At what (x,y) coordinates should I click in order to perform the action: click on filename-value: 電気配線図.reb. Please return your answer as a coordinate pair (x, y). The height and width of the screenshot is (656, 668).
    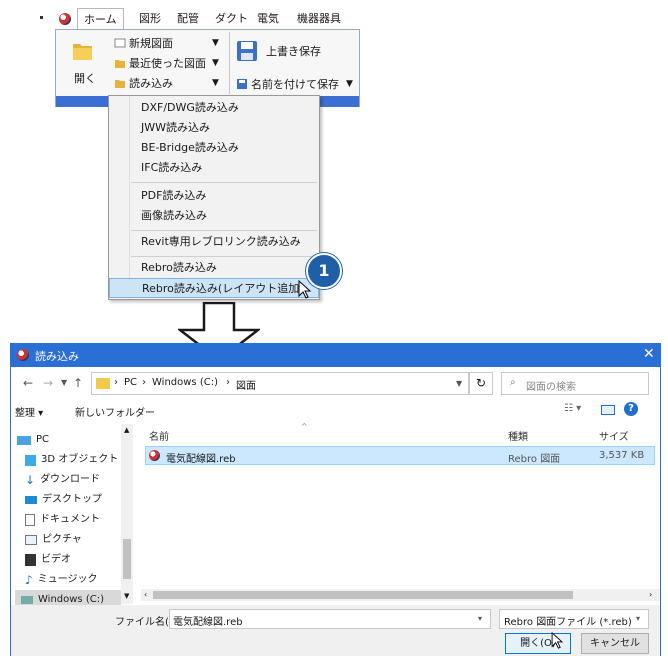
    Looking at the image, I should click on (208, 622).